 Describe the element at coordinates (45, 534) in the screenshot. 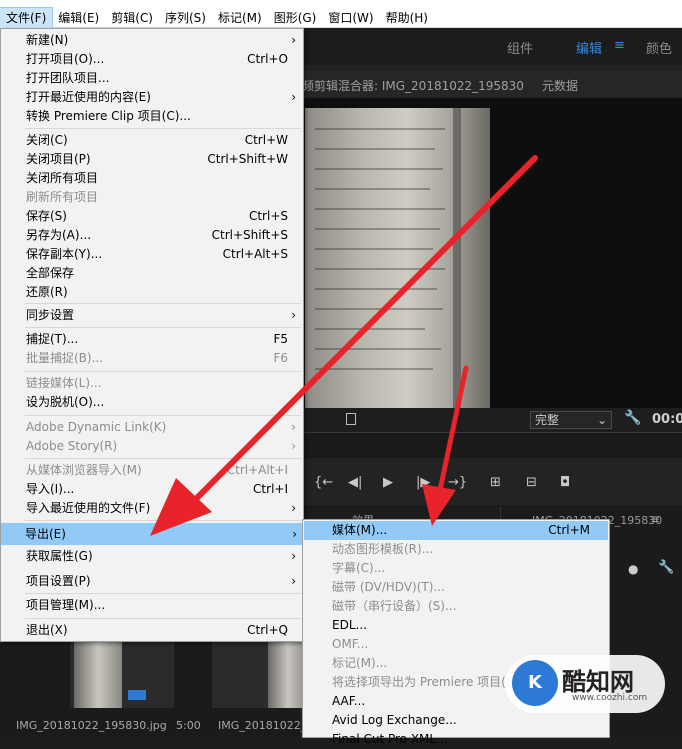

I see `menu-item-label: 导出(E)` at that location.